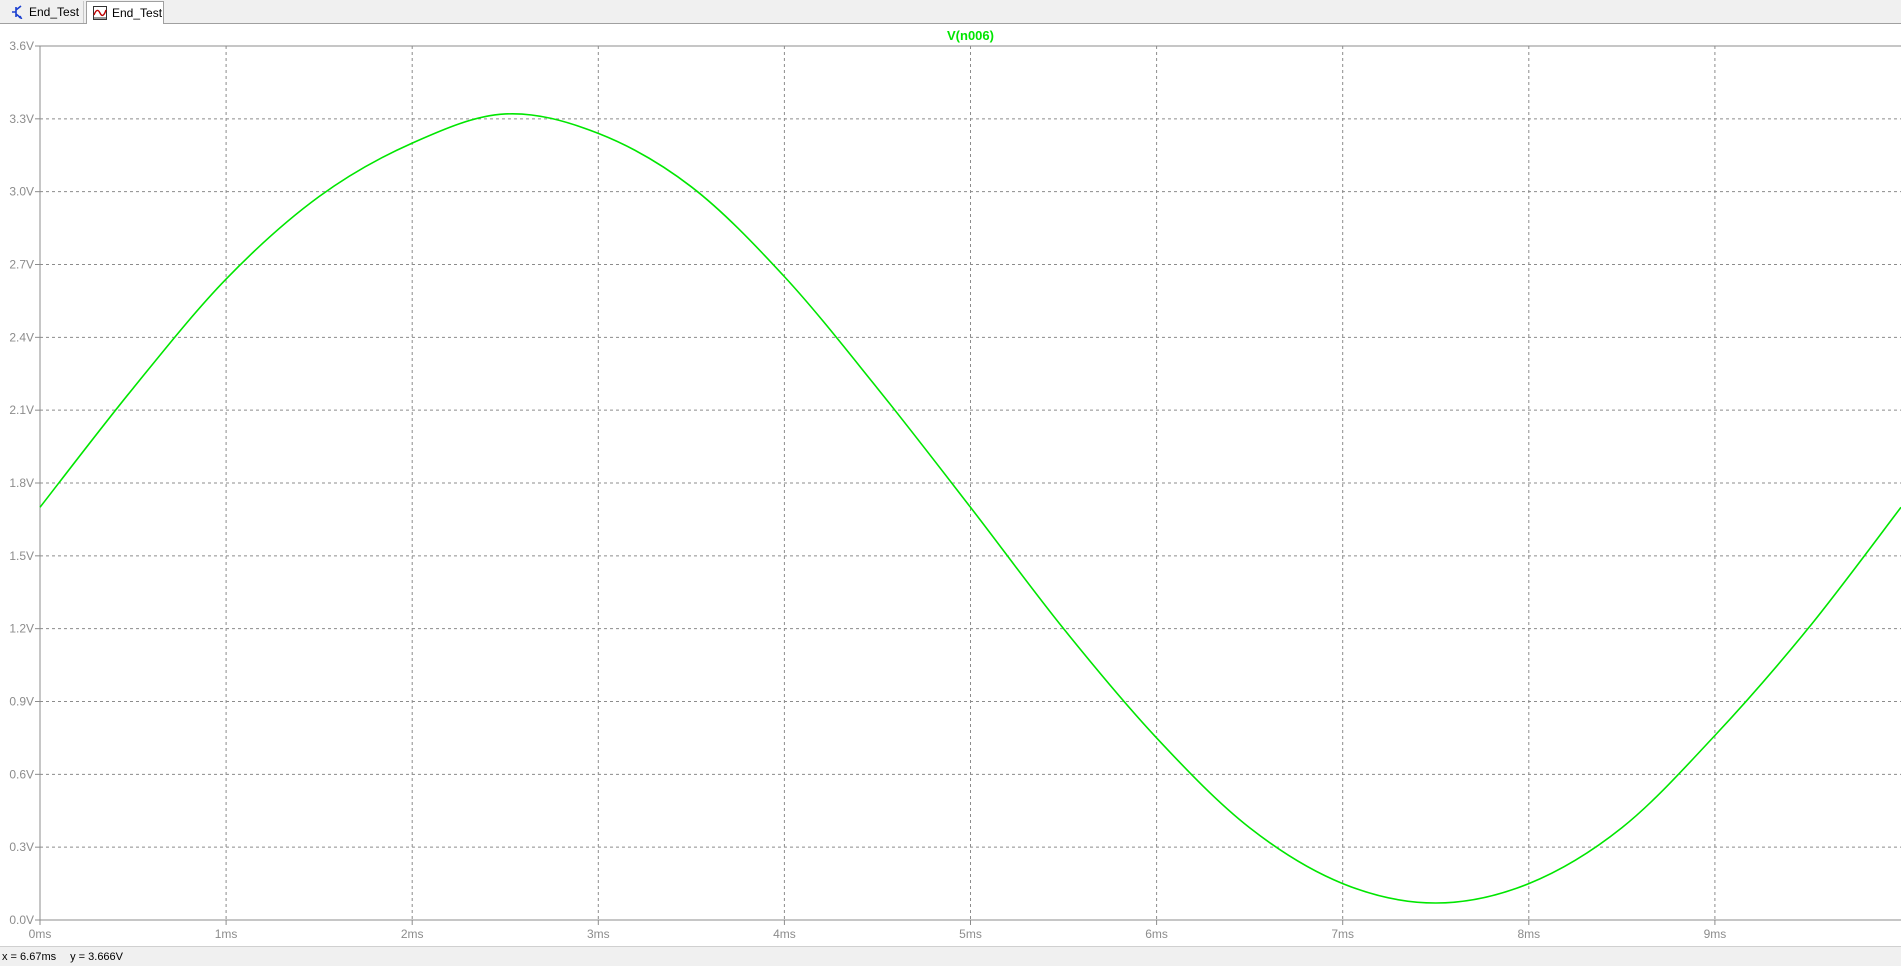 The height and width of the screenshot is (966, 1901). I want to click on y-tick-label: 0.9V, so click(21, 702).